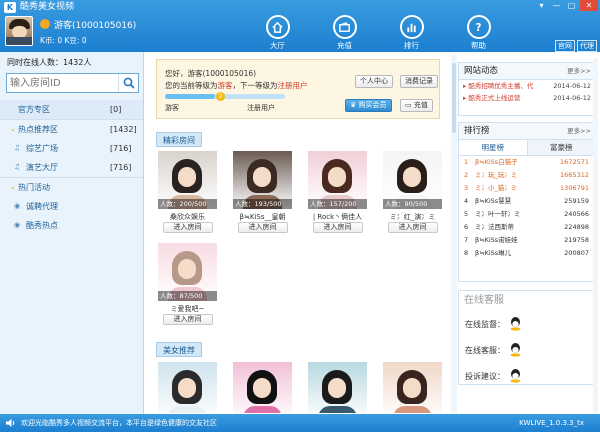 The height and width of the screenshot is (432, 600). What do you see at coordinates (71, 148) in the screenshot?
I see `category-item: ♫ 综艺广场 [716]` at bounding box center [71, 148].